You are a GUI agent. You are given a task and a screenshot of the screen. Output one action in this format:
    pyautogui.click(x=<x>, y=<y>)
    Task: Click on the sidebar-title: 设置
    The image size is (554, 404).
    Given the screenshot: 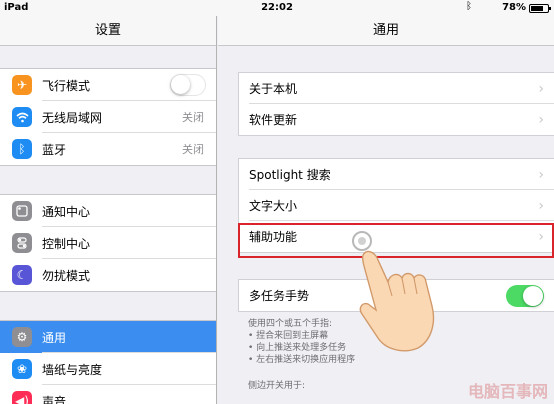 What is the action you would take?
    pyautogui.click(x=108, y=31)
    